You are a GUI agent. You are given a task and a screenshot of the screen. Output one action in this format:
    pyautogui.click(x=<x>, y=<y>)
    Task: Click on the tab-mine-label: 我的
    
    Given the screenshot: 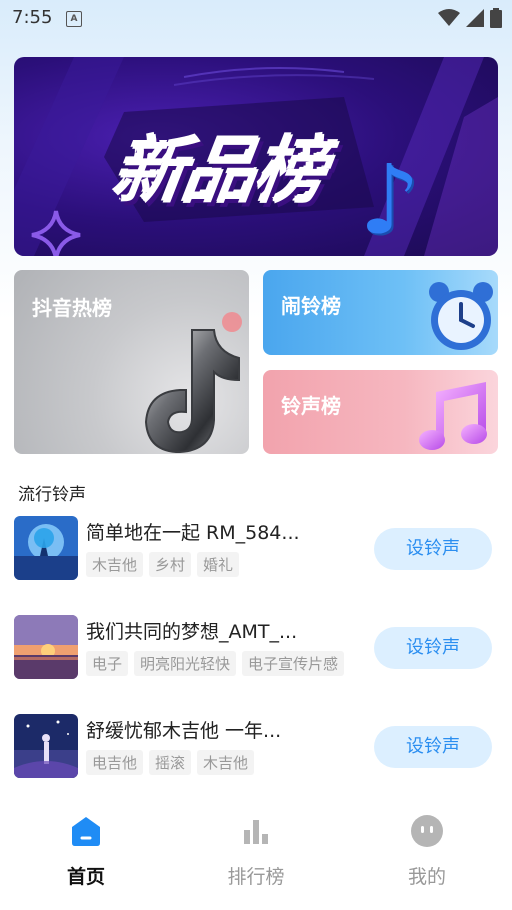 What is the action you would take?
    pyautogui.click(x=426, y=877)
    